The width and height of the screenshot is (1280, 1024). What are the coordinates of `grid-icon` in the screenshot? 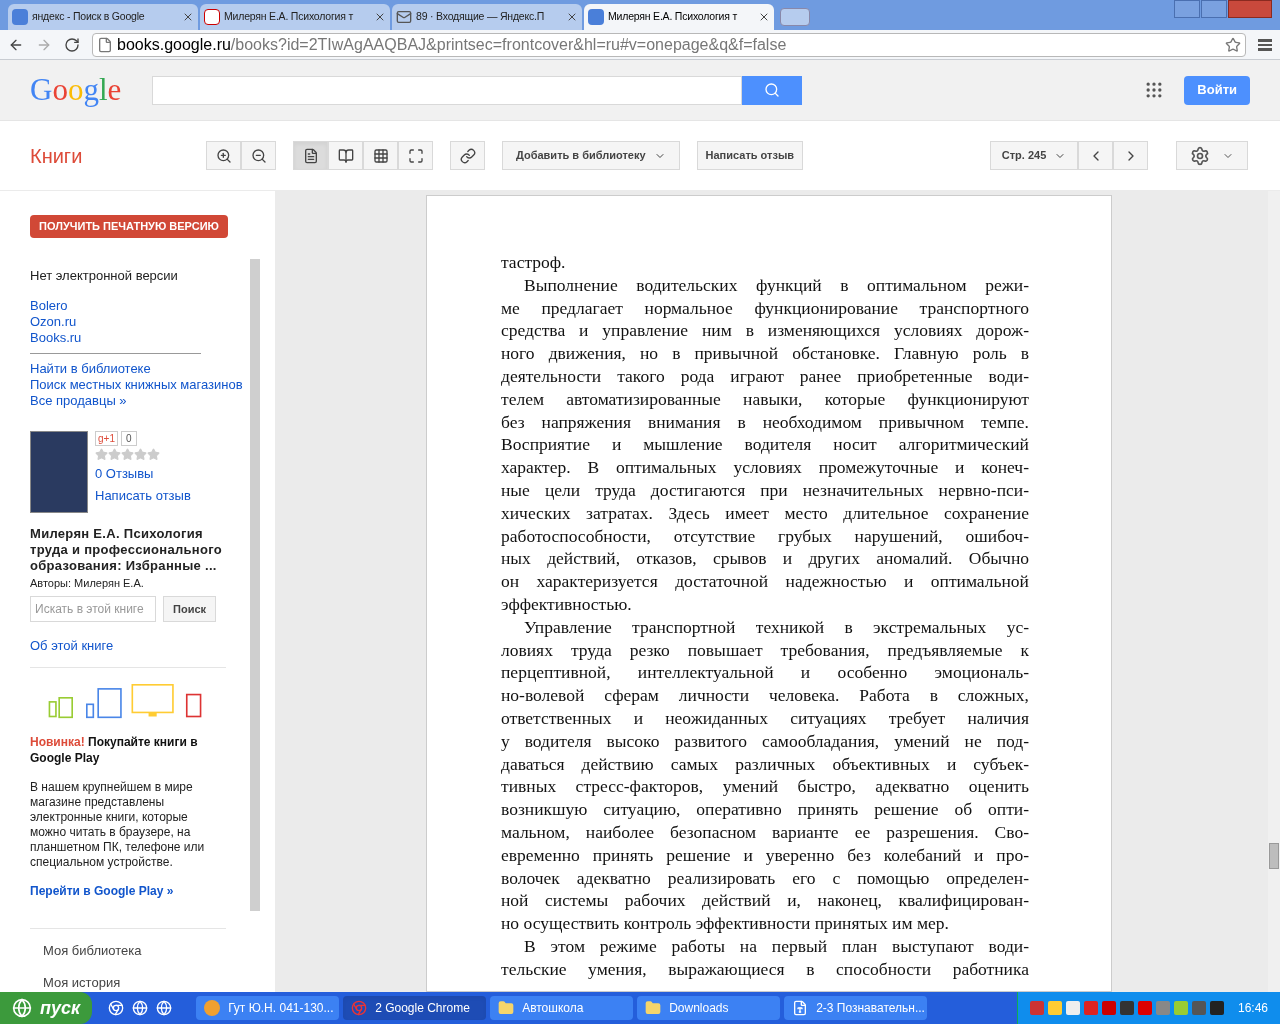 It's located at (380, 155).